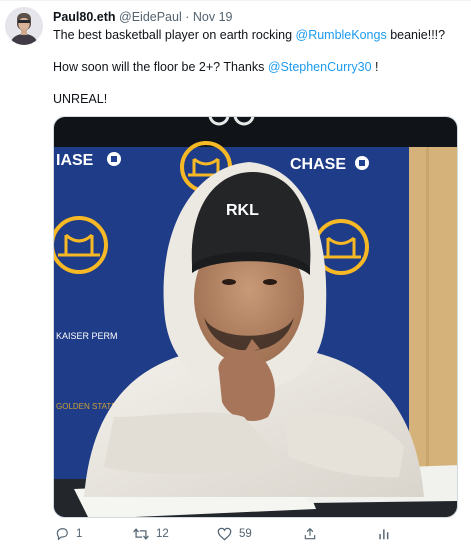 Image resolution: width=471 pixels, height=550 pixels. I want to click on heart-icon, so click(224, 534).